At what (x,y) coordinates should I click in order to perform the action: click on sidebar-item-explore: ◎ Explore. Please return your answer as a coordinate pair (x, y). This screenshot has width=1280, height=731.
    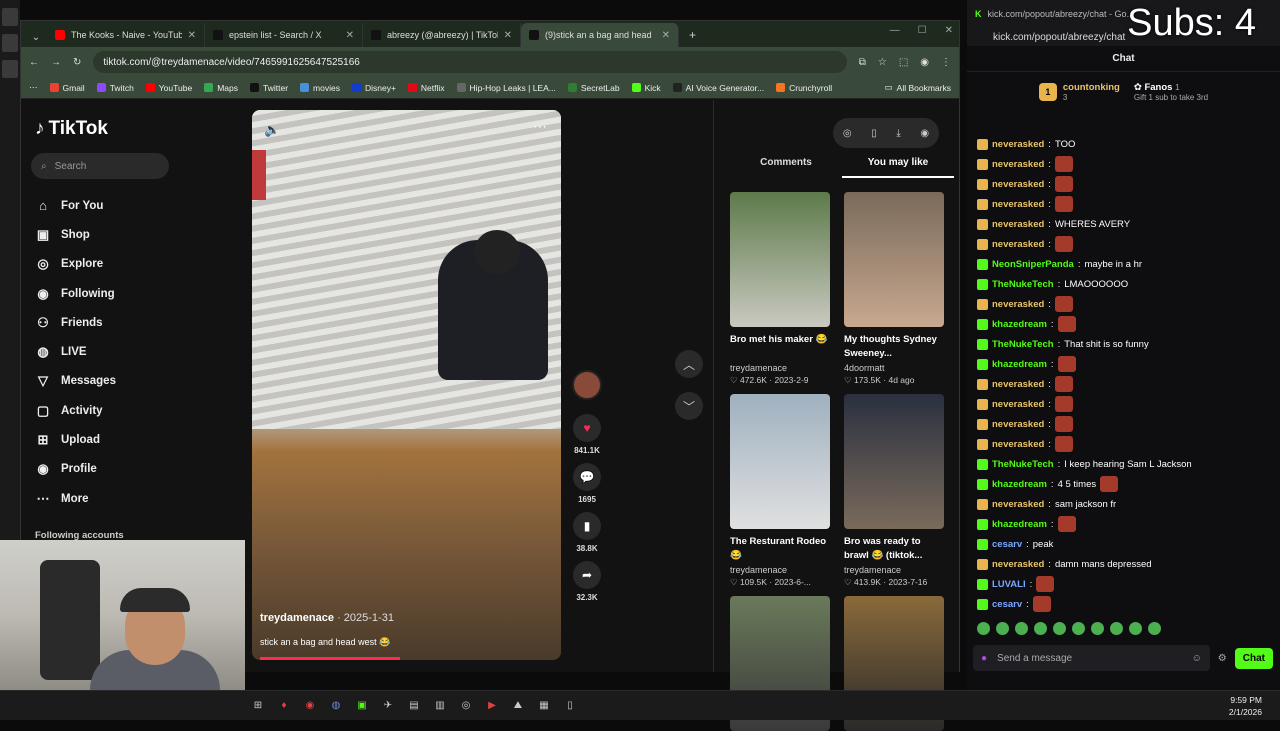
    Looking at the image, I should click on (75, 264).